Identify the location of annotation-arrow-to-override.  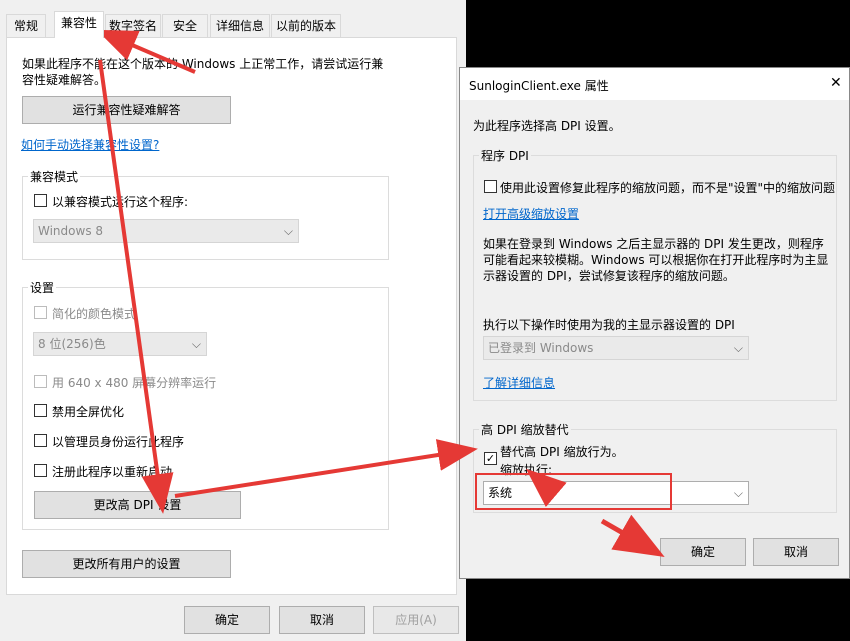
(326, 468).